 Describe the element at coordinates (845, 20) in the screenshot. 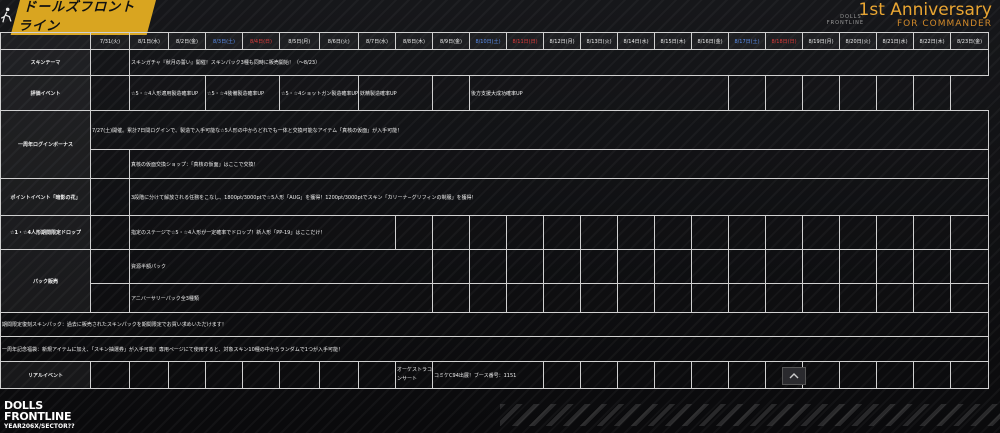

I see `brand-small: DOLLS' FRONTLINE` at that location.